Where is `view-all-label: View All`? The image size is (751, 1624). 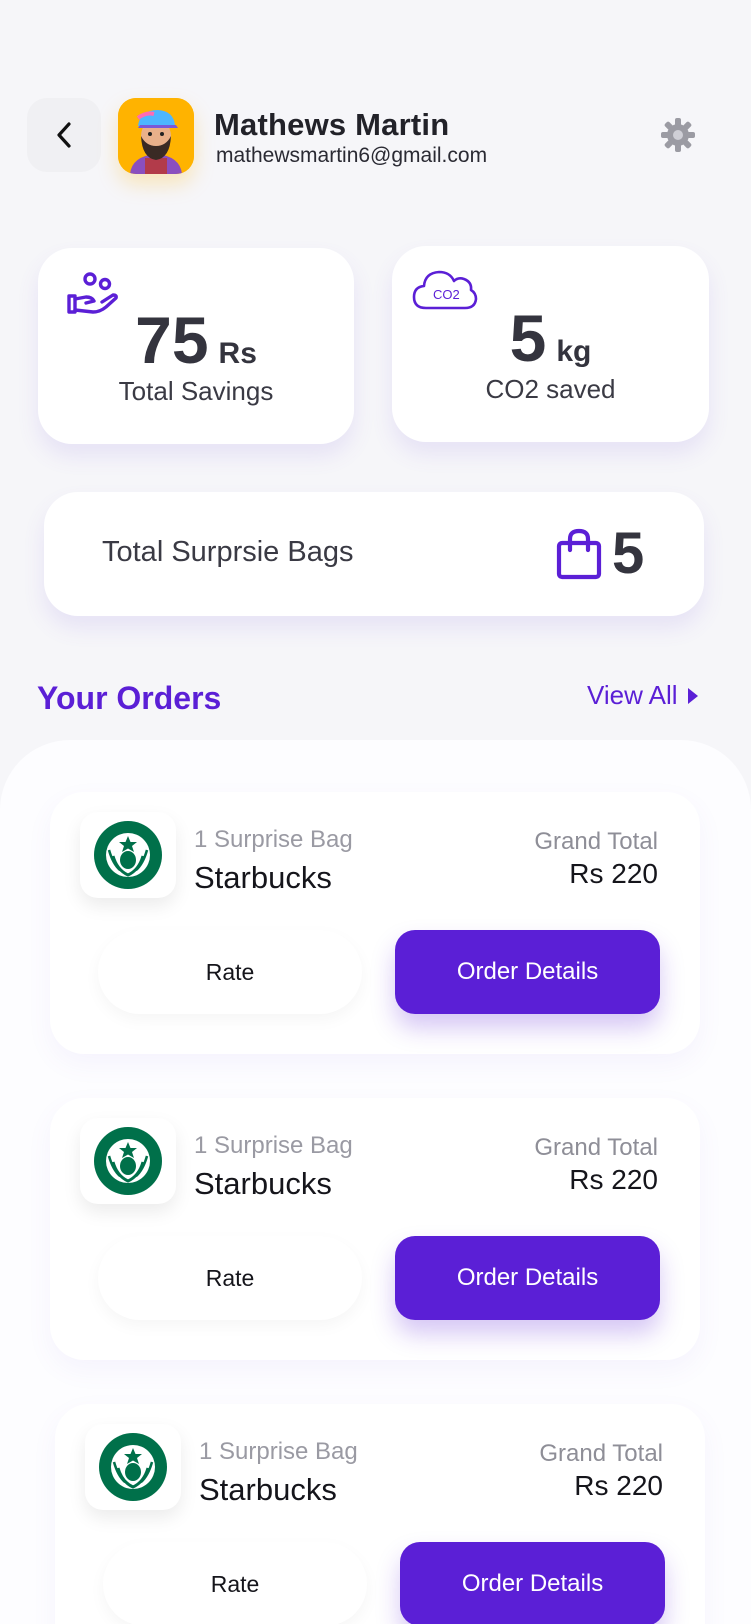
view-all-label: View All is located at coordinates (632, 695).